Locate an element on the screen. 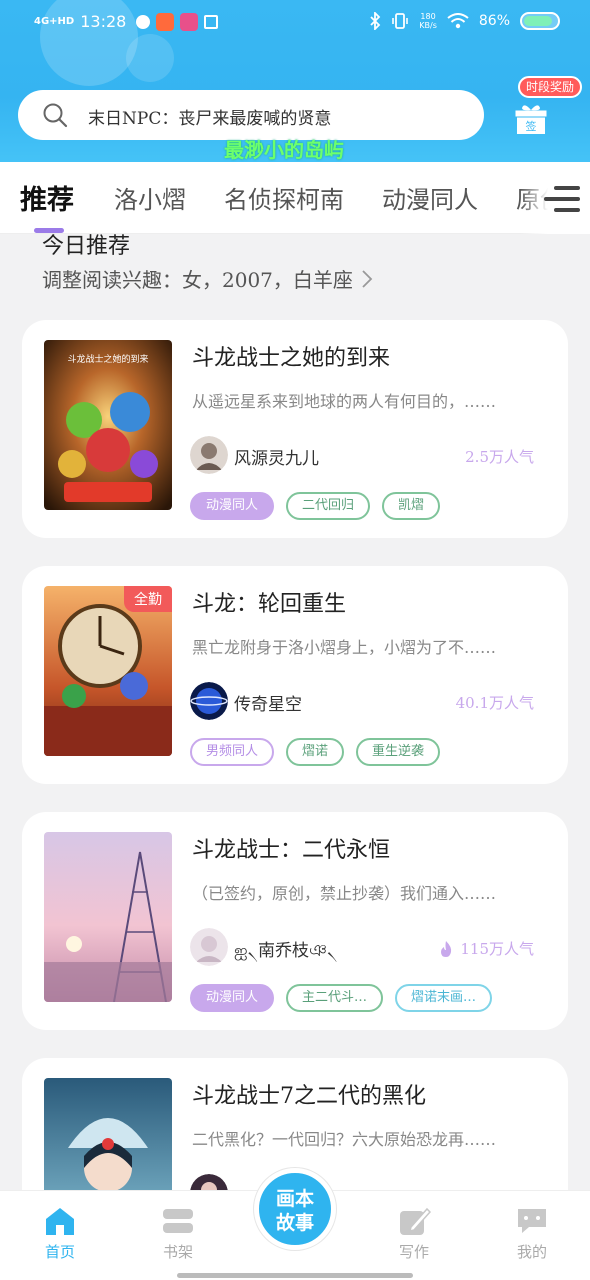 The width and height of the screenshot is (590, 1280). tag: 男频同人 is located at coordinates (232, 752).